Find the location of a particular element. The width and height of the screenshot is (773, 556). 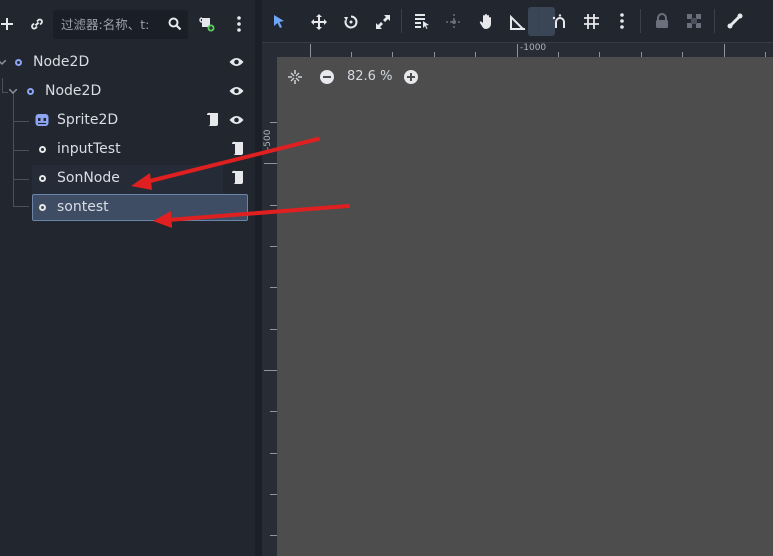

skeleton-bone-icon is located at coordinates (735, 21).